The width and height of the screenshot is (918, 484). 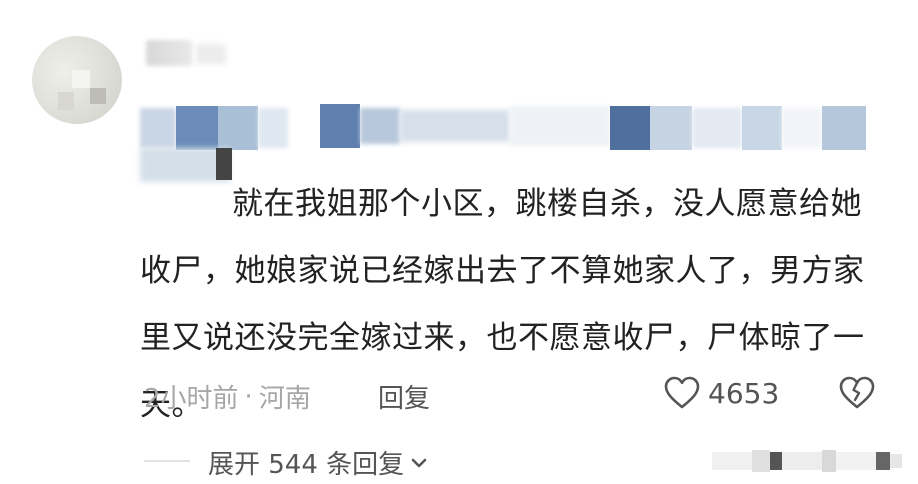 I want to click on dislike-button, so click(x=857, y=395).